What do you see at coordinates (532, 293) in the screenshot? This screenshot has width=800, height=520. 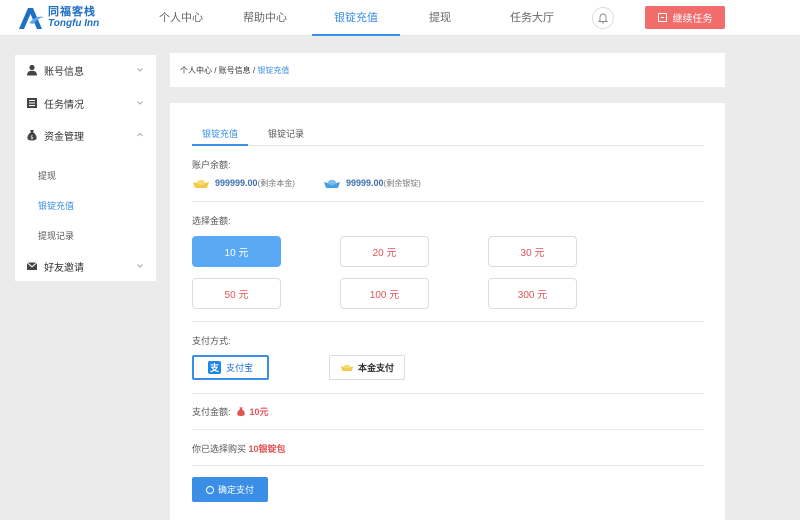 I see `amount-option-300: 300 元` at bounding box center [532, 293].